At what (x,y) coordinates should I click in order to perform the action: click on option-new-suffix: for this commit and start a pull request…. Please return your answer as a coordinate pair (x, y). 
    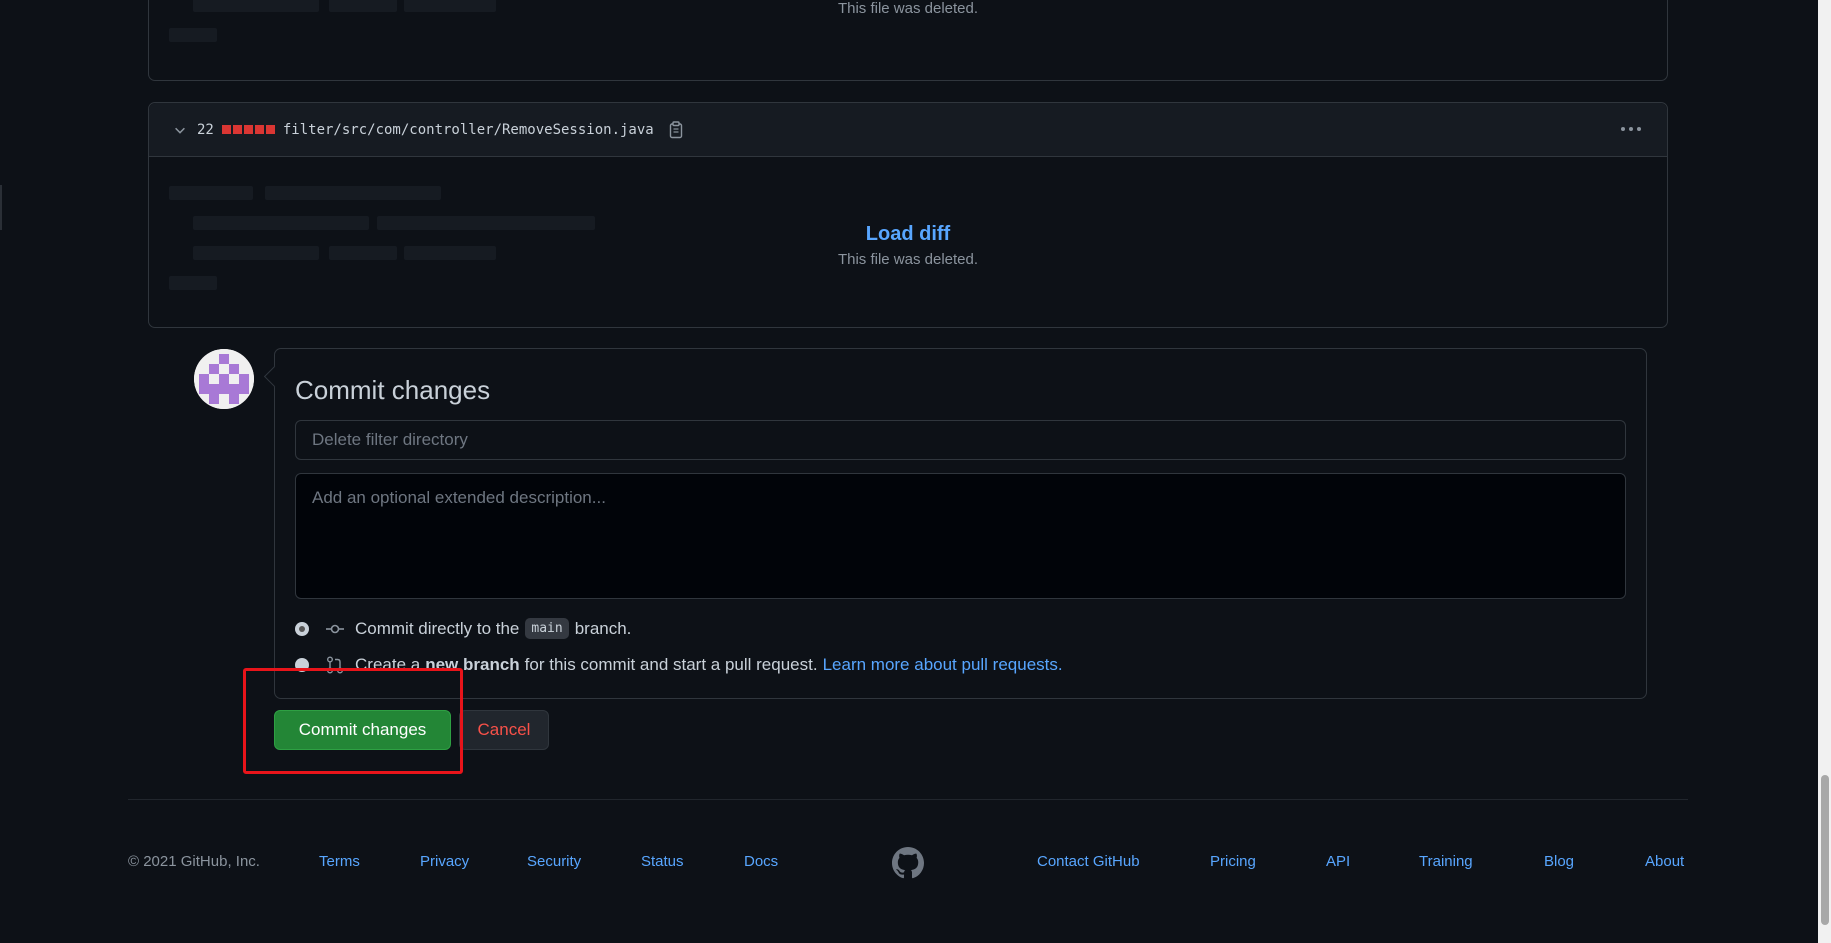
    Looking at the image, I should click on (671, 664).